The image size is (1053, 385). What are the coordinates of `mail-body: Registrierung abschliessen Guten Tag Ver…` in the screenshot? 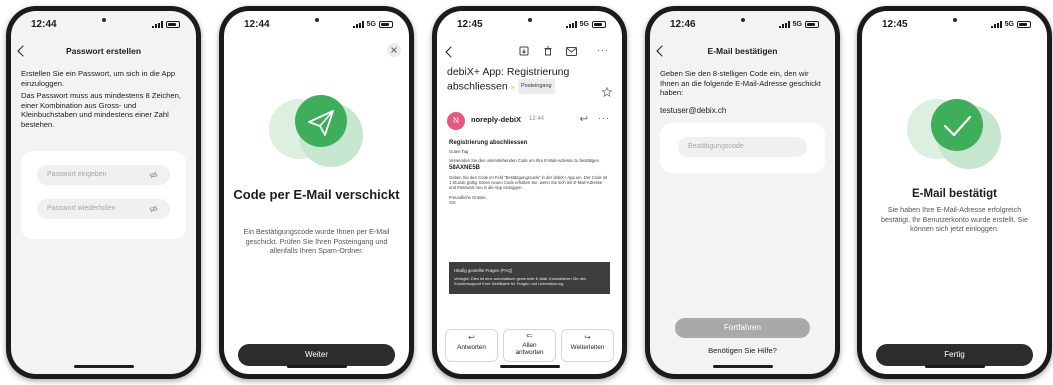 It's located at (529, 173).